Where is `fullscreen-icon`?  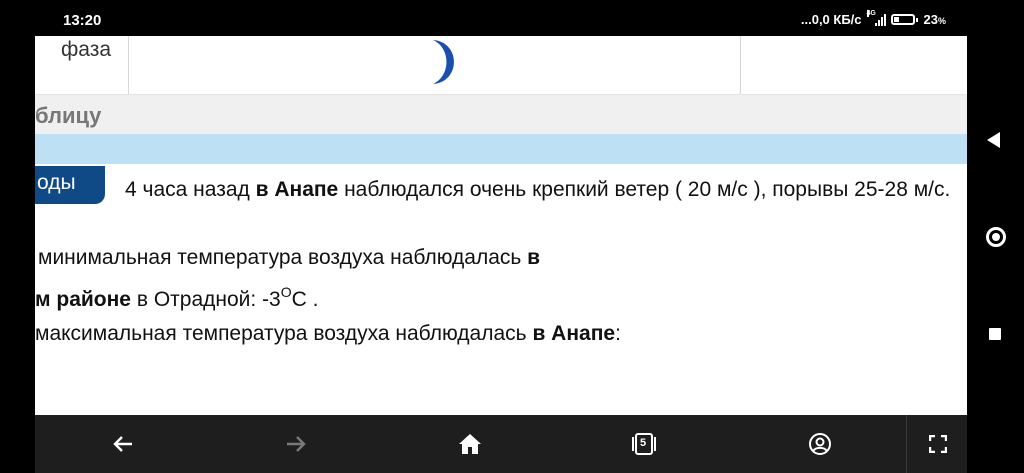 fullscreen-icon is located at coordinates (938, 444).